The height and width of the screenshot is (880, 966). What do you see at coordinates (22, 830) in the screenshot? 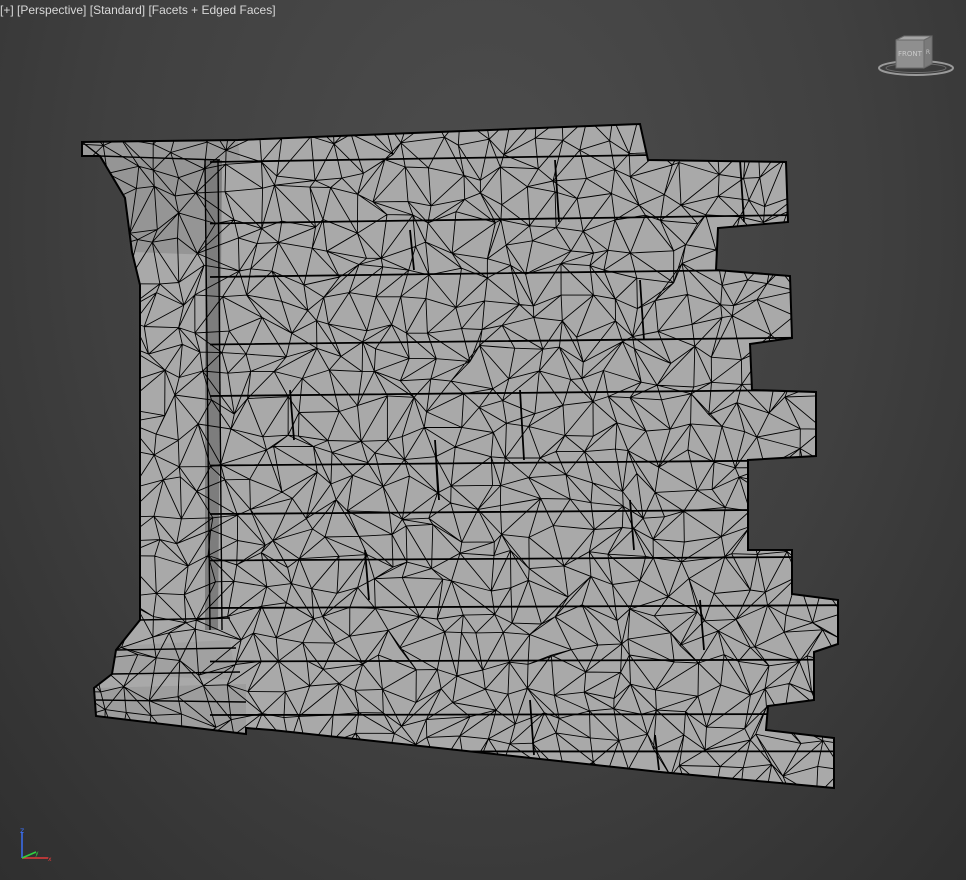
I see `axis-z-label: z` at bounding box center [22, 830].